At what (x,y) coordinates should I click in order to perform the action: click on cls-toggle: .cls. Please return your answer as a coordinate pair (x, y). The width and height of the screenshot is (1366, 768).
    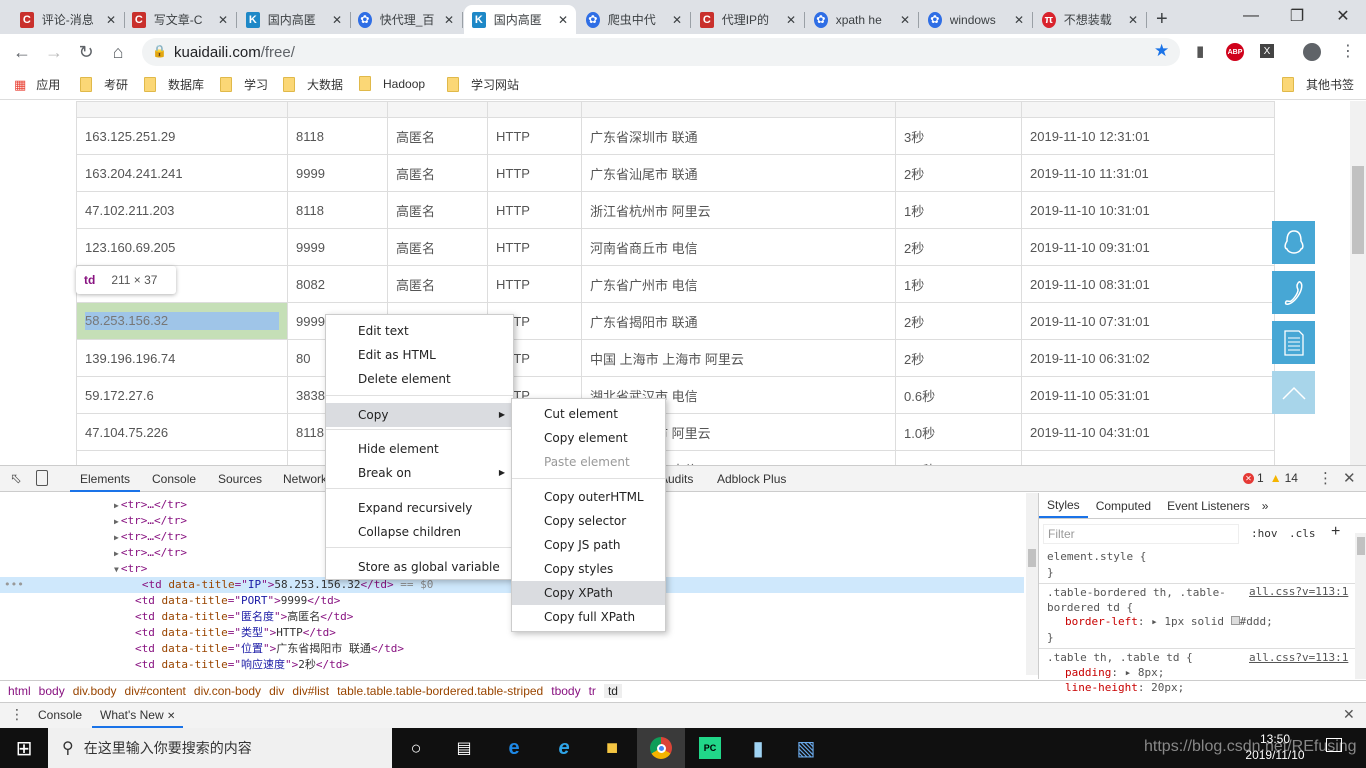
    Looking at the image, I should click on (1302, 533).